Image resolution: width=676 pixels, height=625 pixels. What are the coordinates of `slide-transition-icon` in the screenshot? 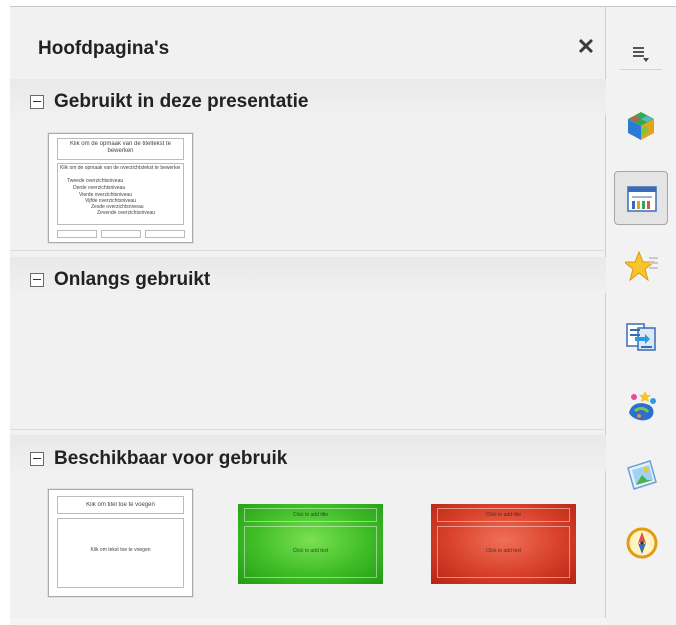 It's located at (641, 337).